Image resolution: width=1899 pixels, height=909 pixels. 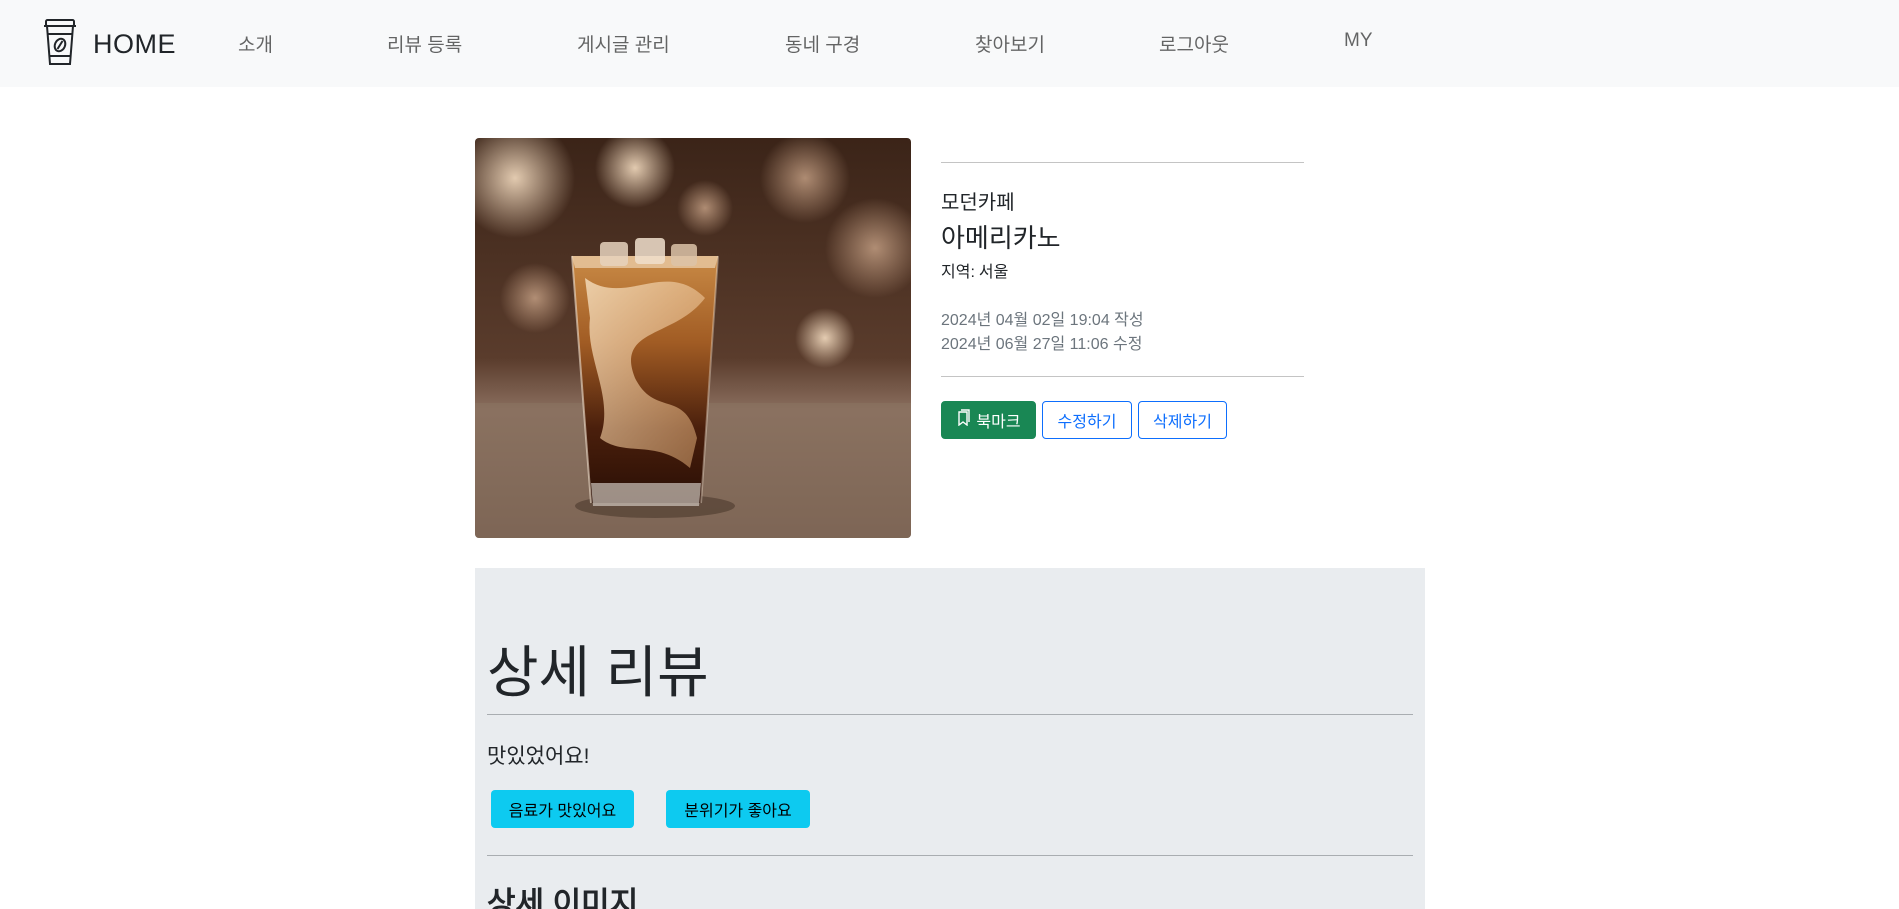 What do you see at coordinates (1122, 162) in the screenshot?
I see `info-divider-top` at bounding box center [1122, 162].